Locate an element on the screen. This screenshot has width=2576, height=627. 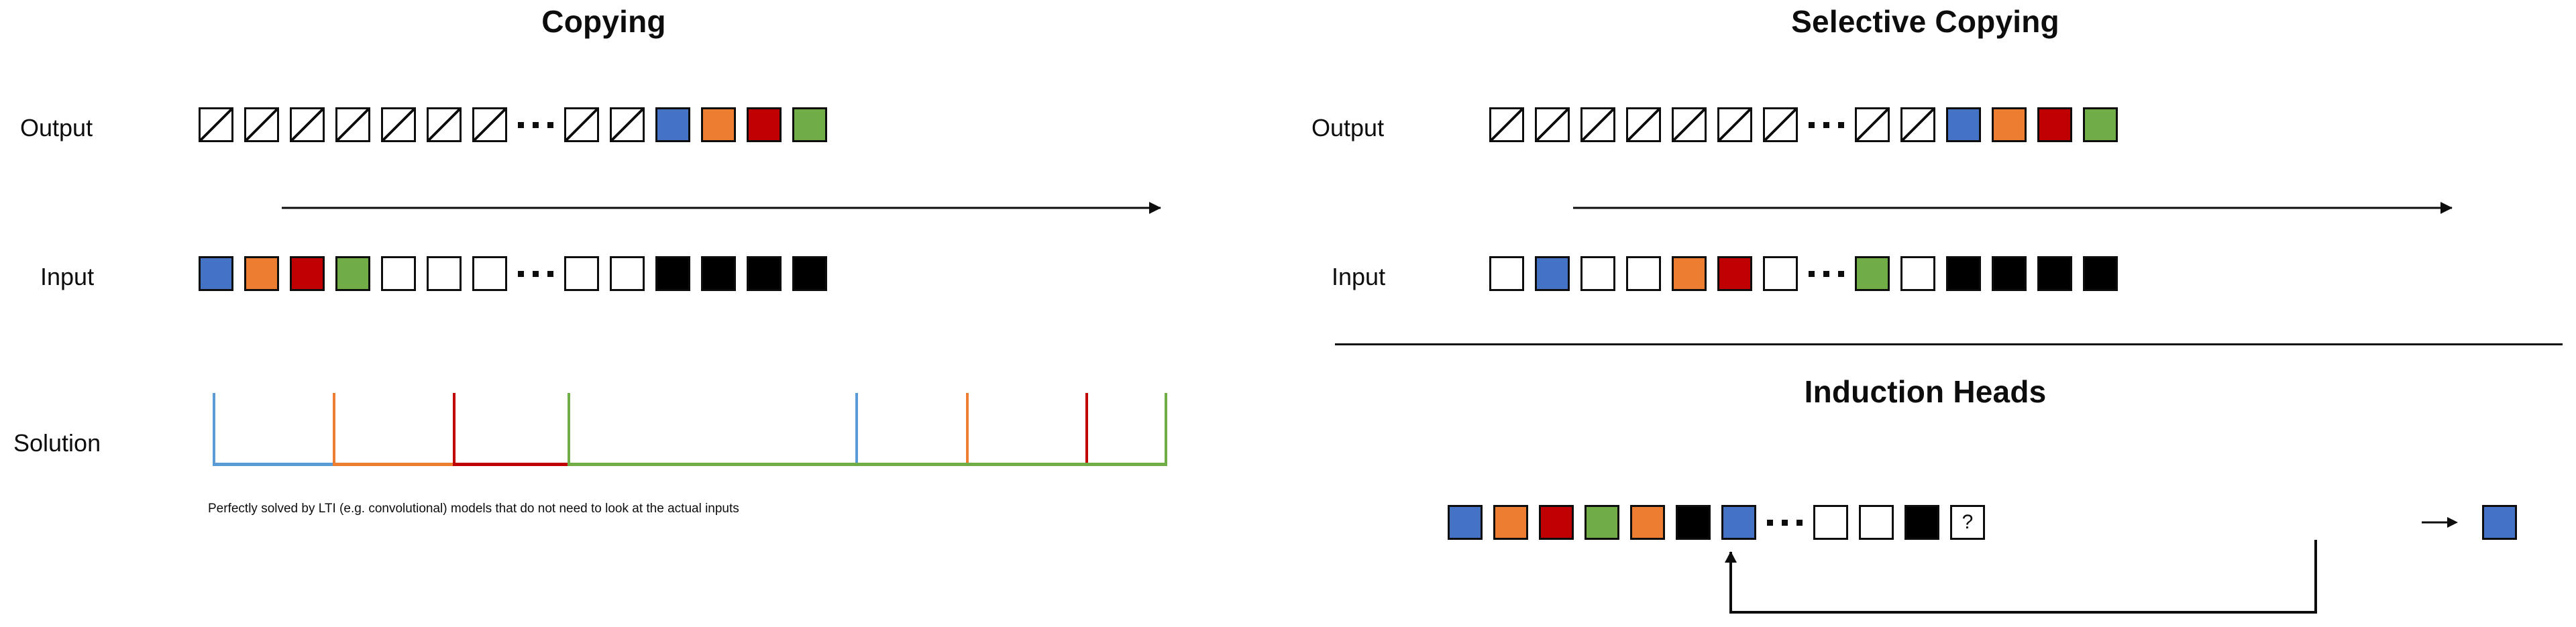
solution-baseline-red is located at coordinates (510, 464).